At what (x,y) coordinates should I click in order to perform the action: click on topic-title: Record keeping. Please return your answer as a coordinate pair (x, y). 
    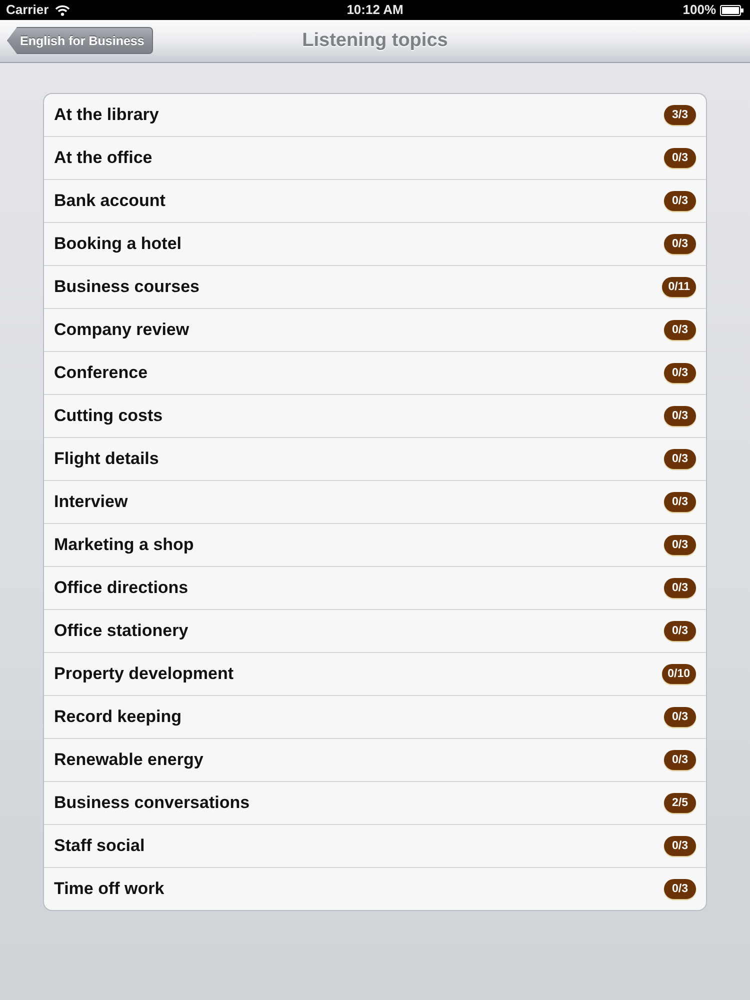
    Looking at the image, I should click on (118, 717).